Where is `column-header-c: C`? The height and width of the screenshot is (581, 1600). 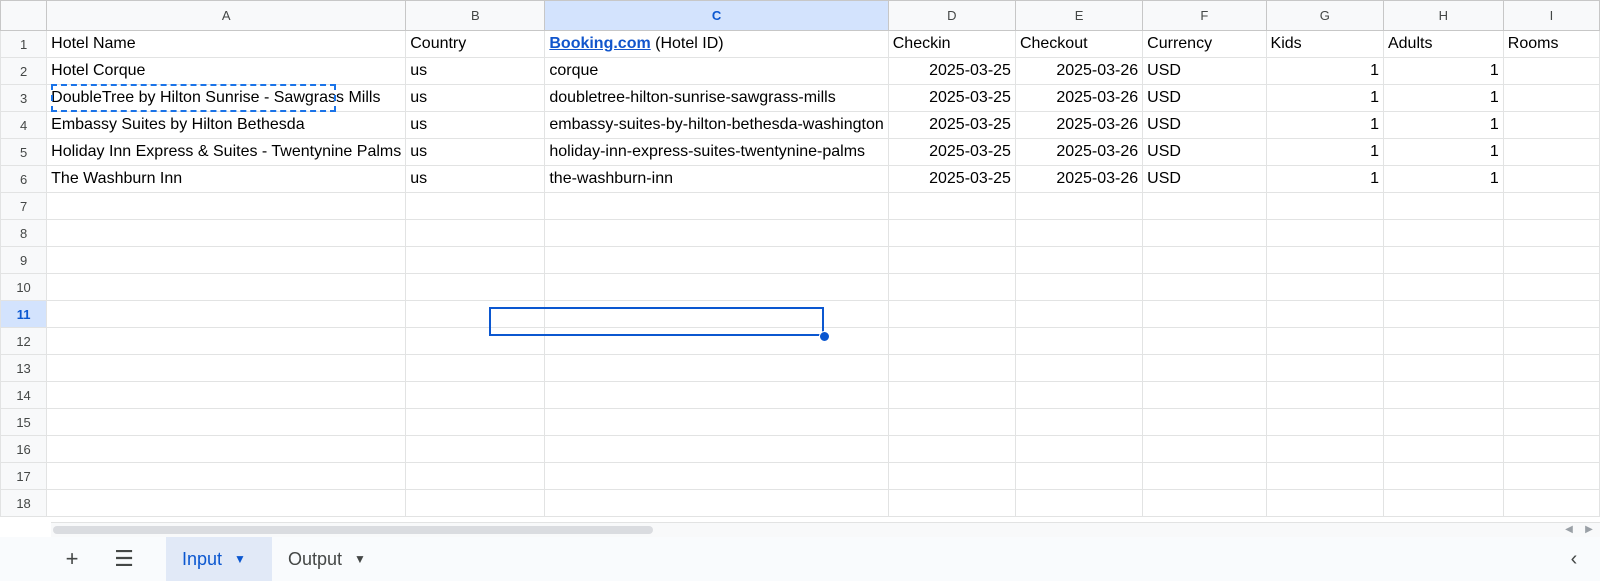 column-header-c: C is located at coordinates (716, 15).